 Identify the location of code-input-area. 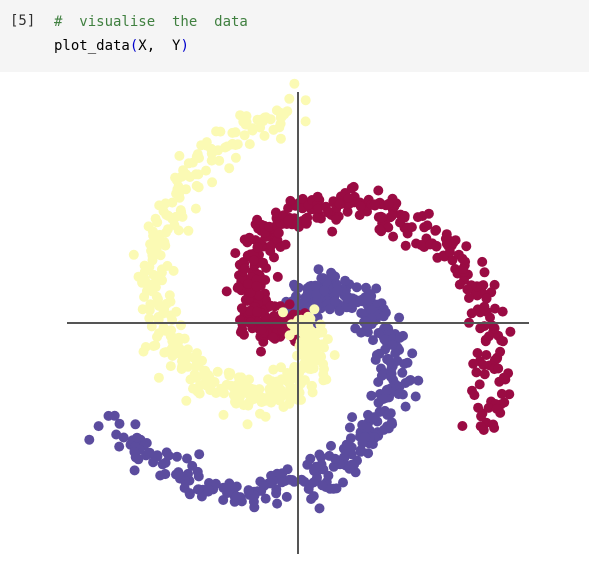
(294, 36).